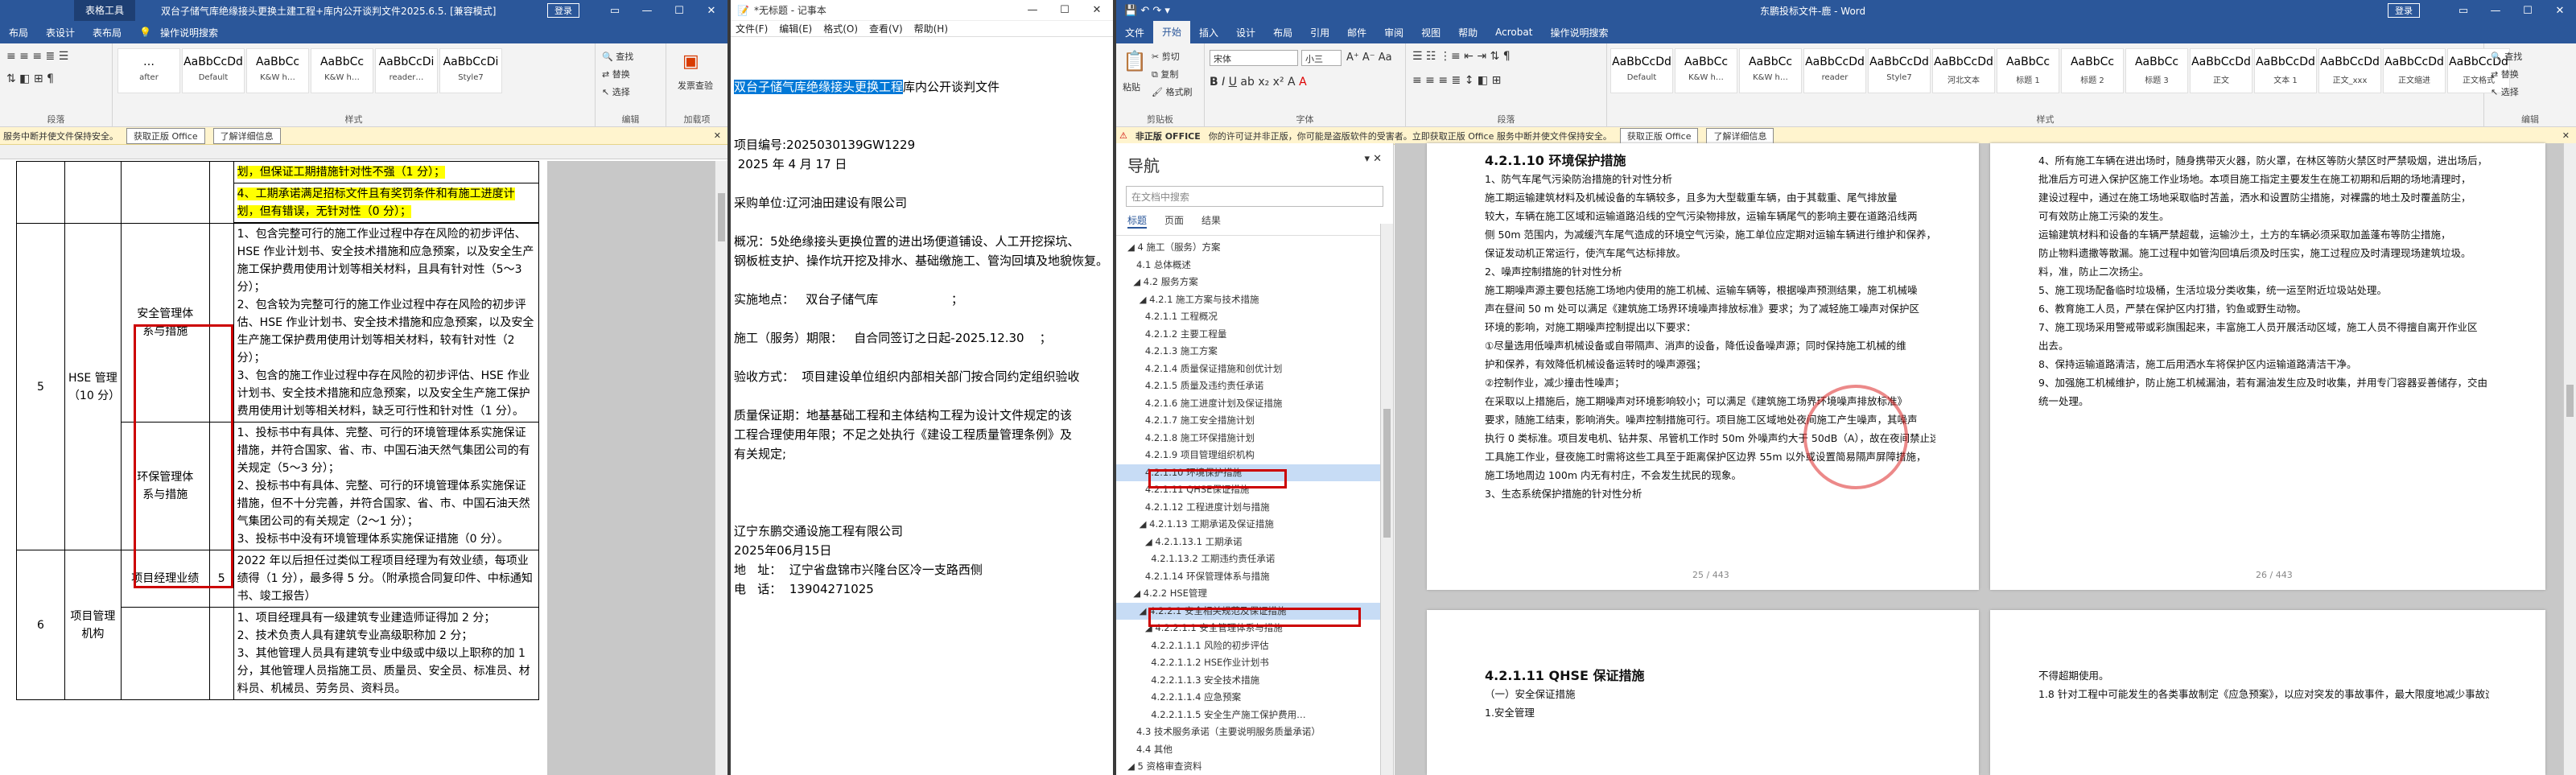 The width and height of the screenshot is (2576, 775). I want to click on nav-heading-item: 4.1 总体概述, so click(1254, 266).